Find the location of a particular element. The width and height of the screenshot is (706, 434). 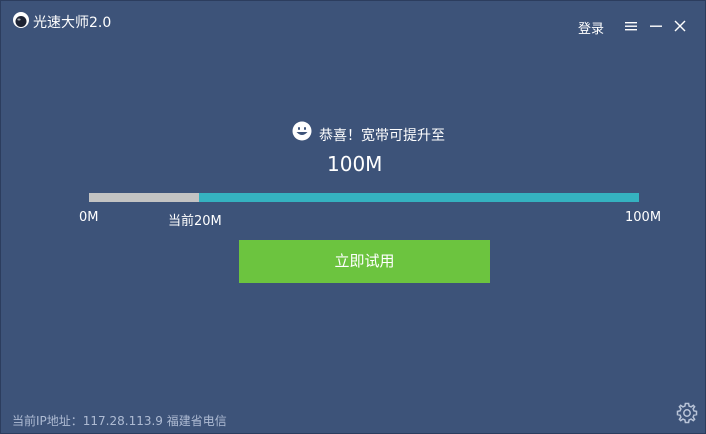

title-bar: 光速大师2.0 登录 is located at coordinates (353, 21).